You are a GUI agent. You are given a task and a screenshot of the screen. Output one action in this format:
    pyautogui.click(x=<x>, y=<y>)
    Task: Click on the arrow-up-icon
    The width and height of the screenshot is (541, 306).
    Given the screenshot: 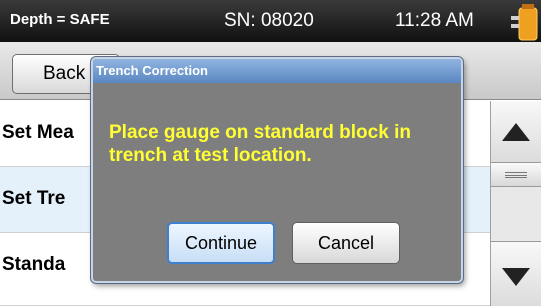 What is the action you would take?
    pyautogui.click(x=516, y=132)
    